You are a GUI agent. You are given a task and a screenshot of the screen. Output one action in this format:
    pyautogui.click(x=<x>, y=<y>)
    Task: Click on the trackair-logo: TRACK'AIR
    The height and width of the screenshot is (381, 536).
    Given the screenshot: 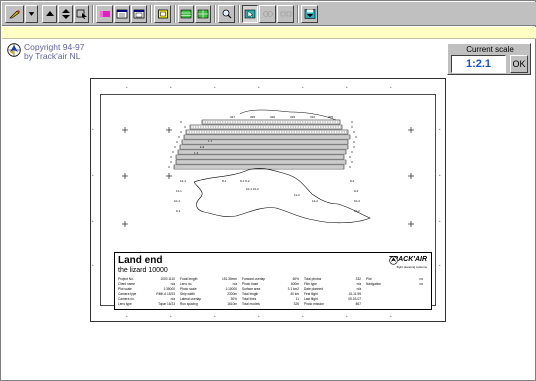 What is the action you would take?
    pyautogui.click(x=408, y=260)
    